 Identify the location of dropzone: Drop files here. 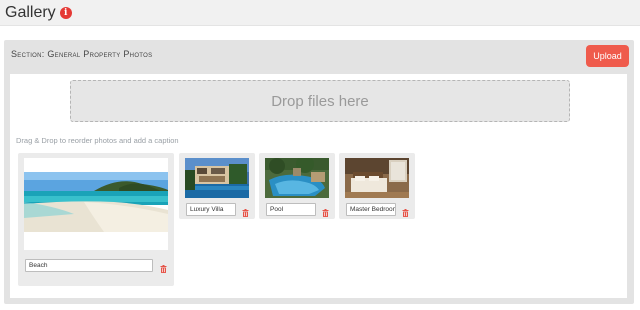
(320, 101).